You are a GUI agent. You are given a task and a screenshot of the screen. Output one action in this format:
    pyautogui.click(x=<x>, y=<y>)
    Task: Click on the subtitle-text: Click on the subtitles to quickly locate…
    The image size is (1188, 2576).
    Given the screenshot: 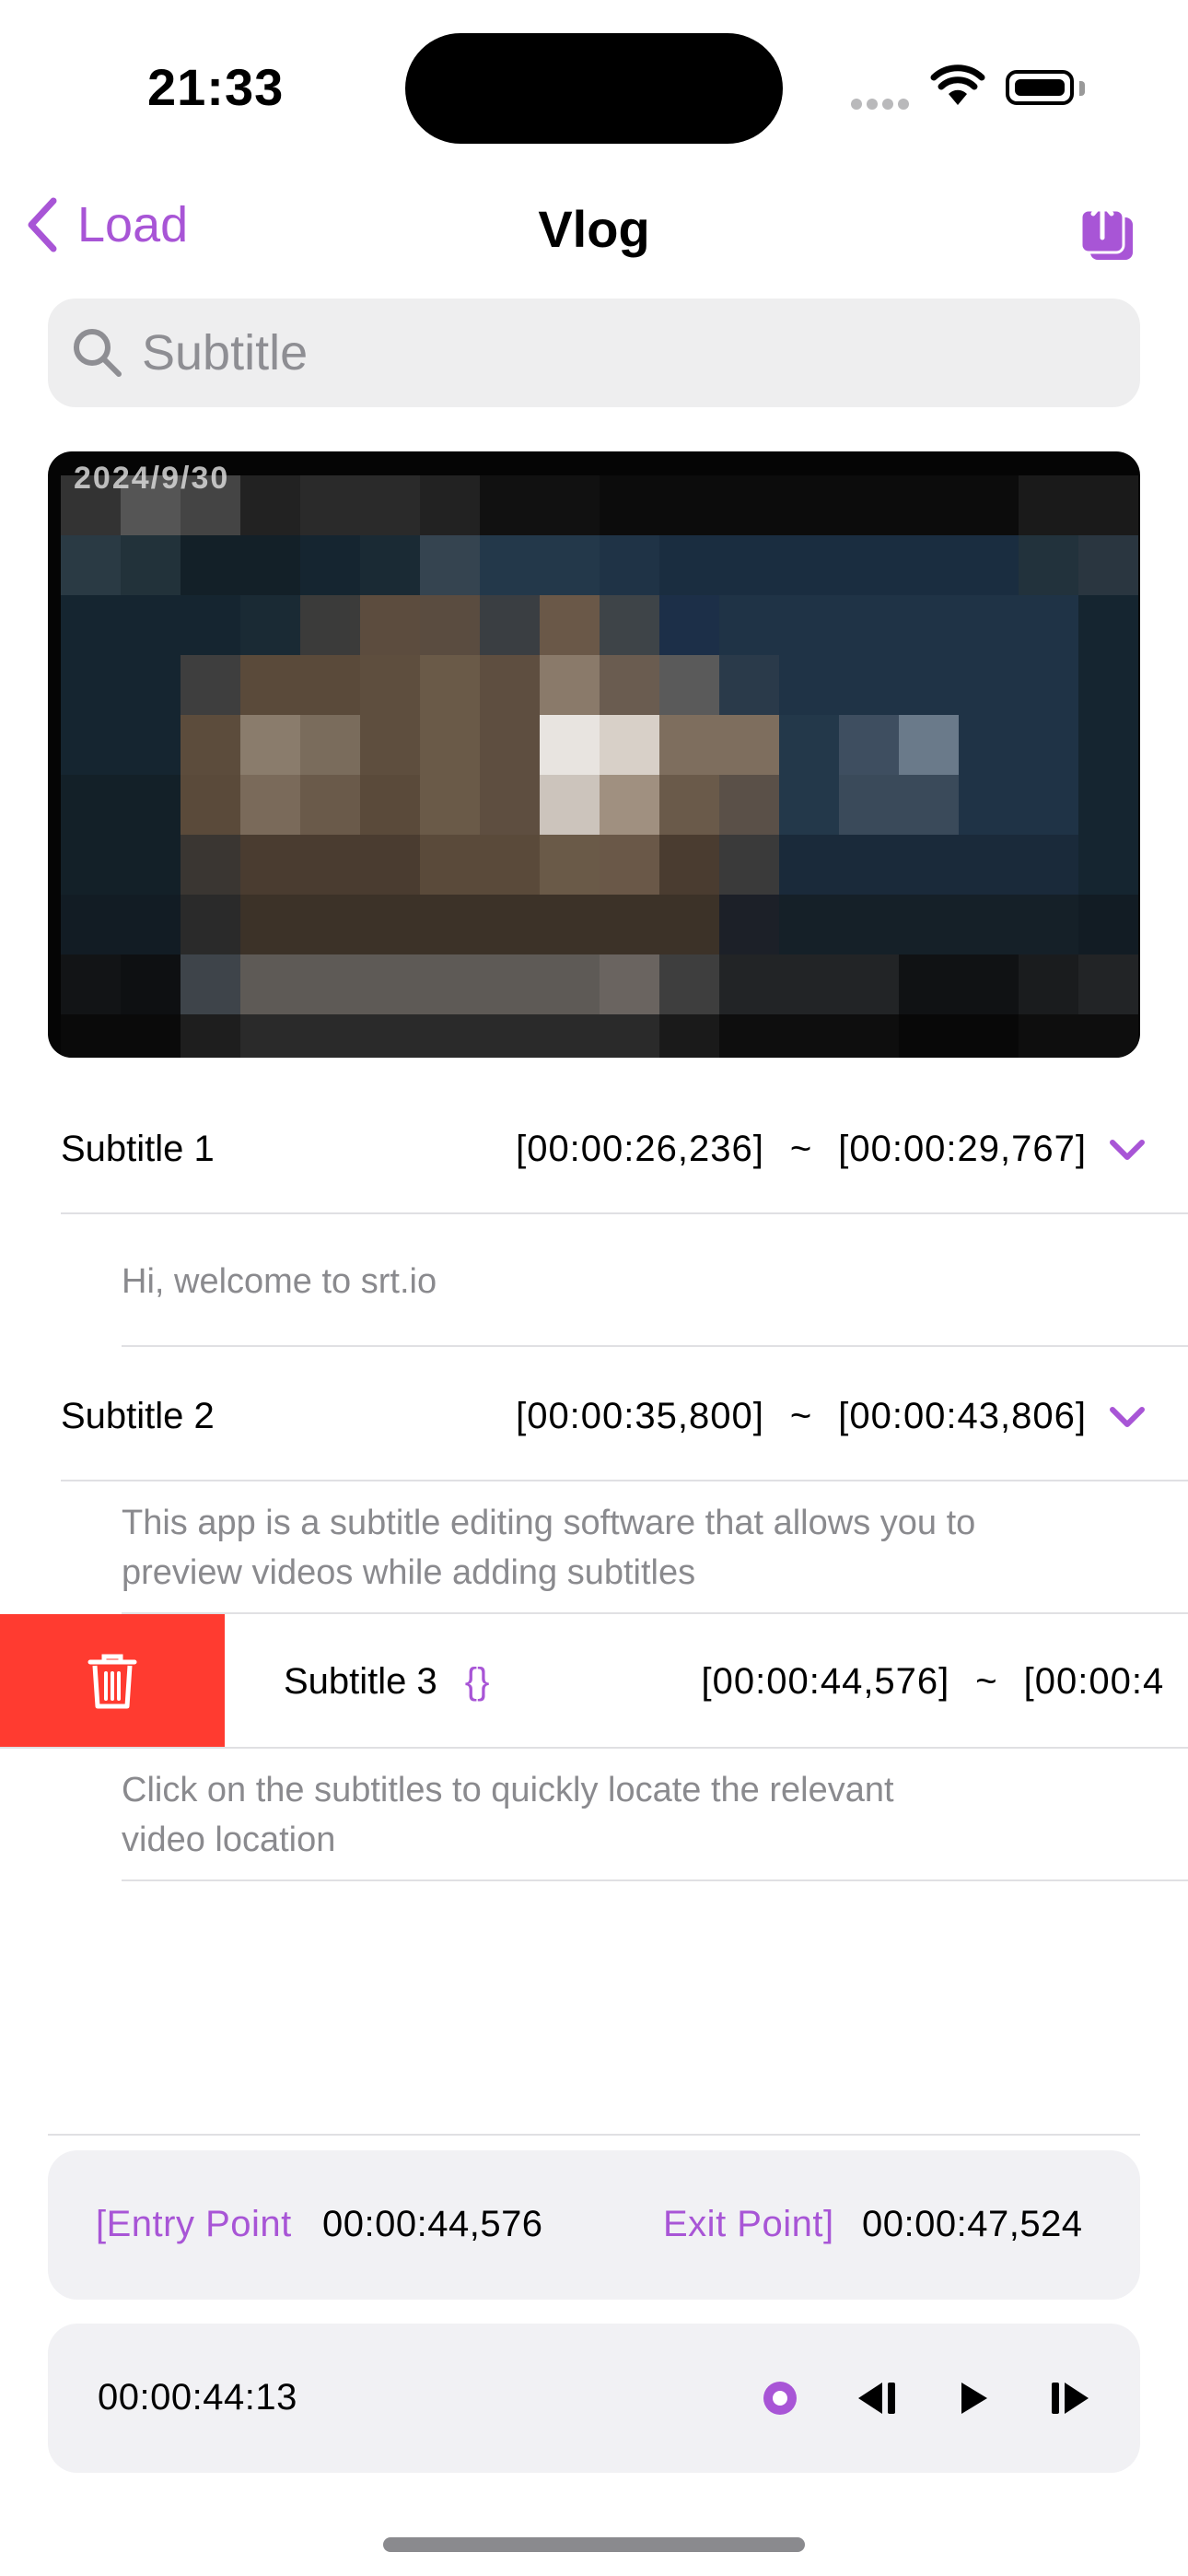 What is the action you would take?
    pyautogui.click(x=508, y=1815)
    